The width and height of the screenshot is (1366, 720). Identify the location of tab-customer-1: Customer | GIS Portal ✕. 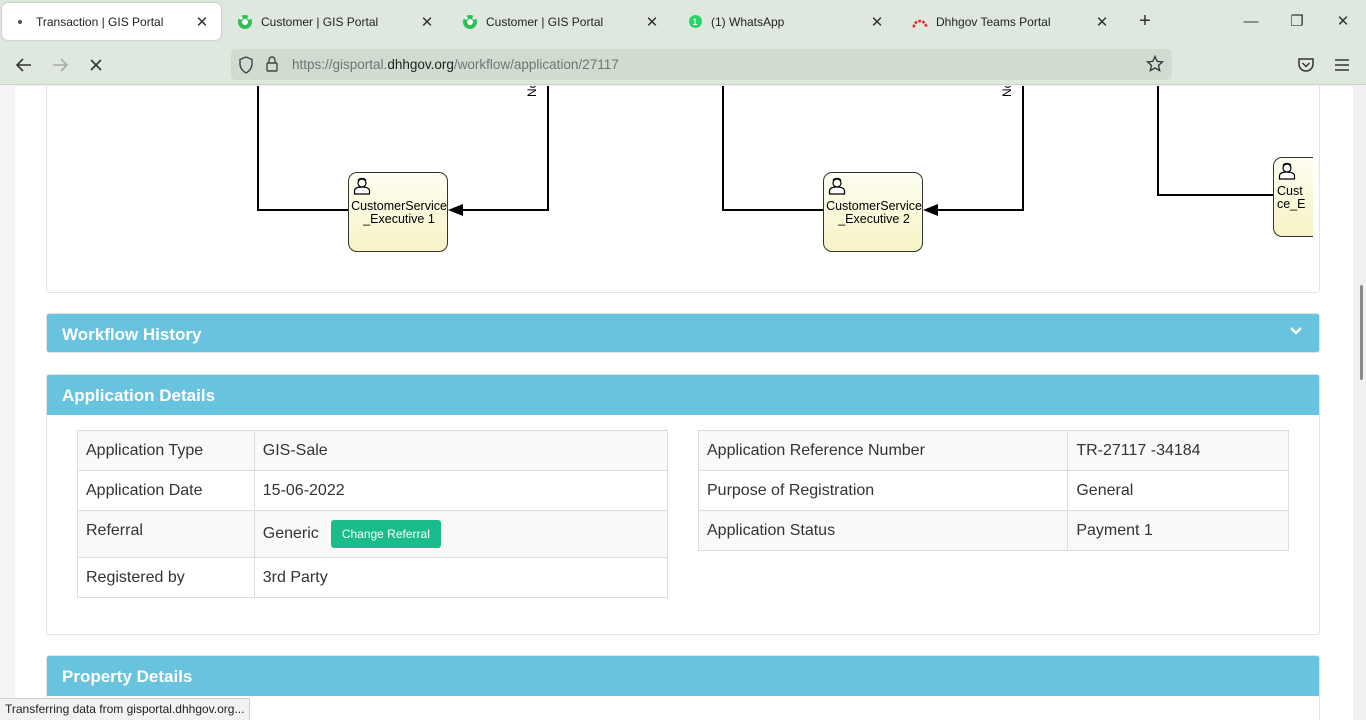
(336, 21).